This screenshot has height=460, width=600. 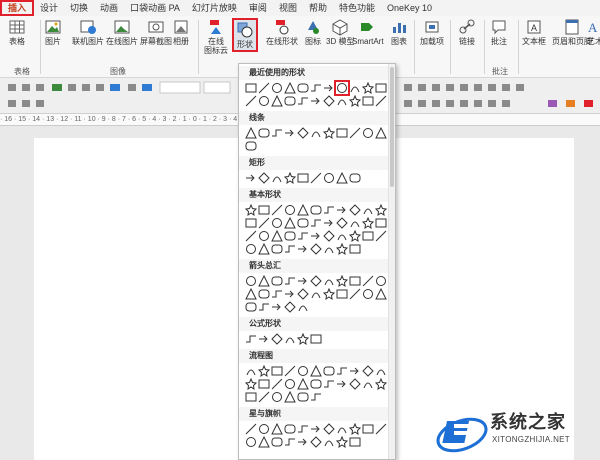 What do you see at coordinates (79, 8) in the screenshot?
I see `tab-2: 切换` at bounding box center [79, 8].